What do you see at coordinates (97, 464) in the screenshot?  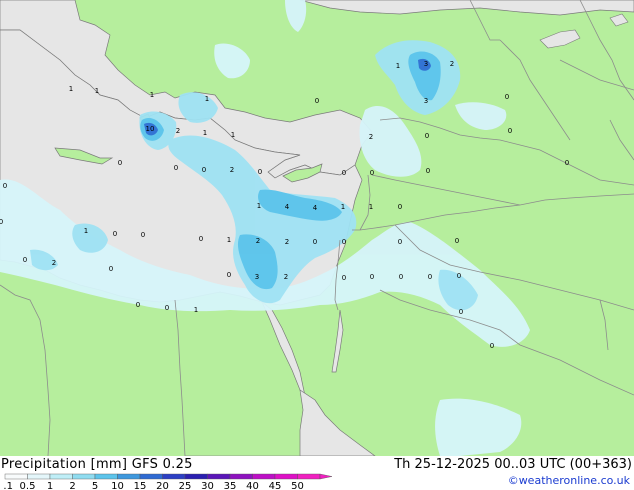 I see `legend-title: Precipitation [mm] GFS 0.25` at bounding box center [97, 464].